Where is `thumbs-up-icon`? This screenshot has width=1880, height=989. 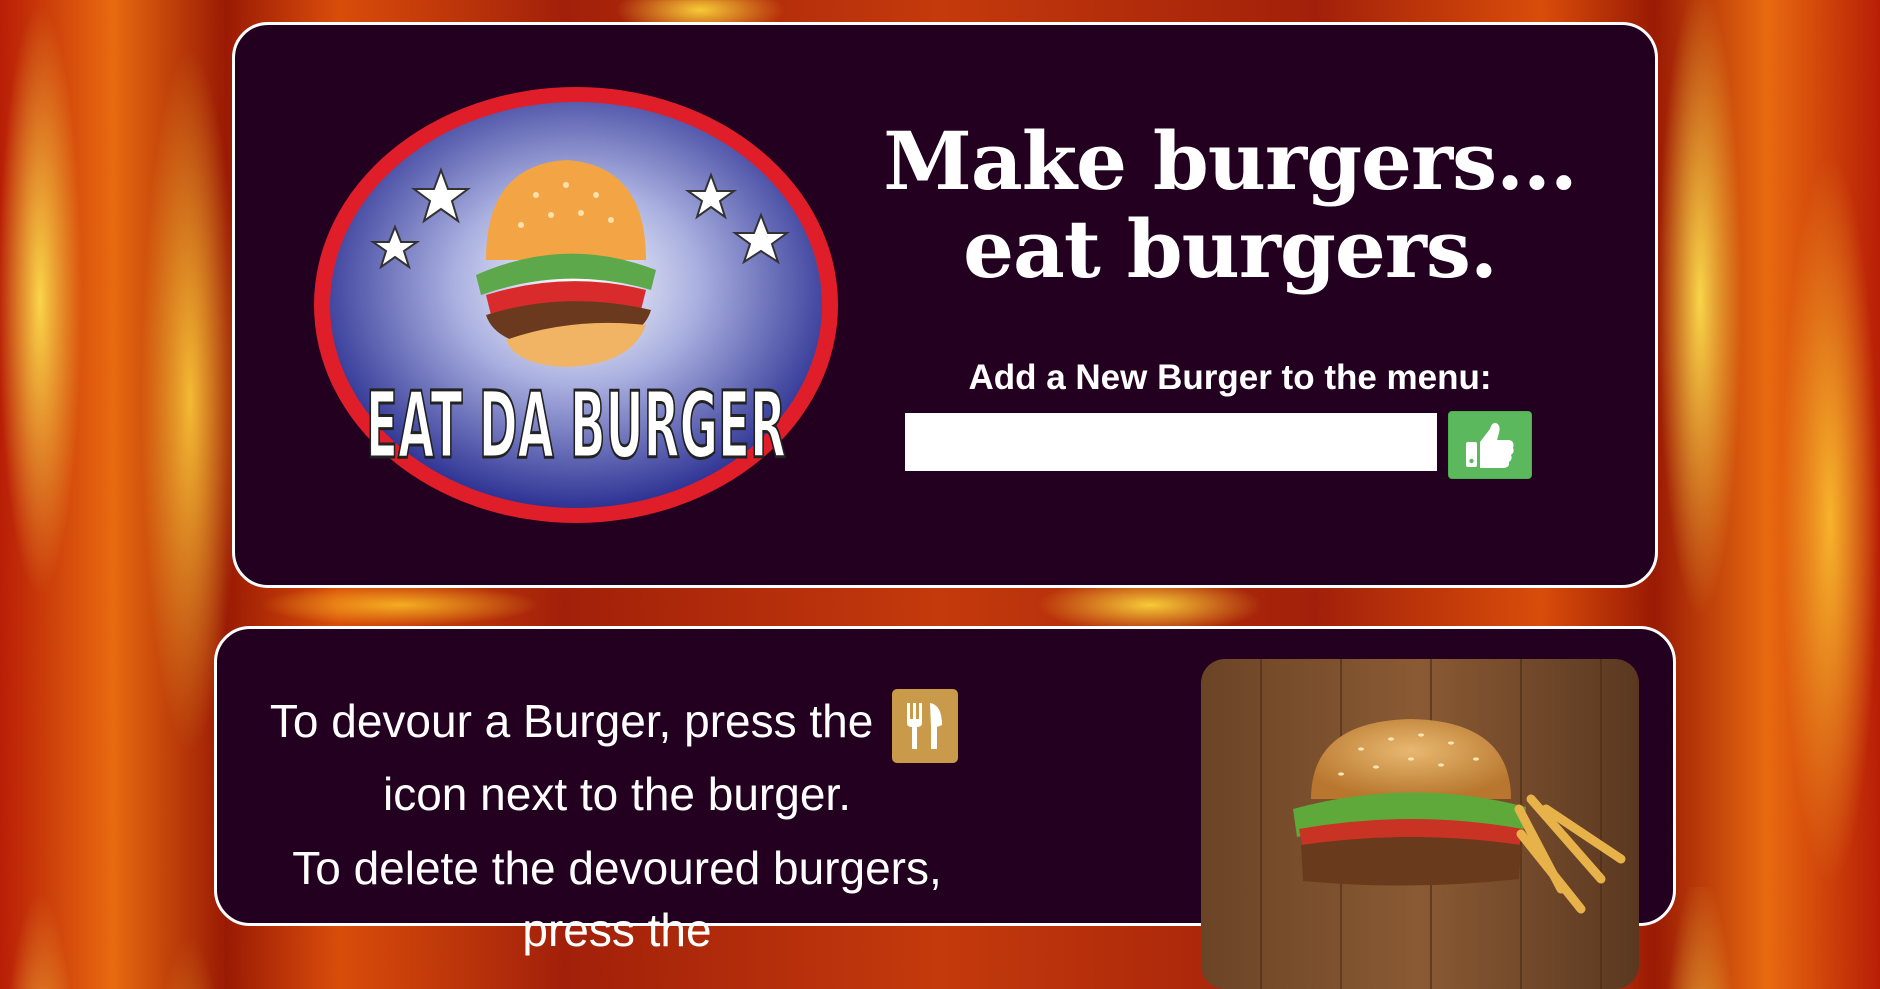
thumbs-up-icon is located at coordinates (1490, 445).